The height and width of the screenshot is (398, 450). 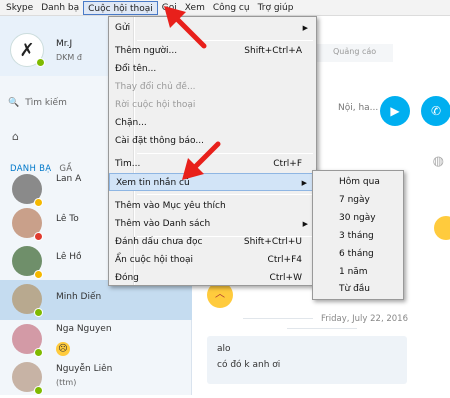 I want to click on video-call-button: ▶, so click(x=395, y=111).